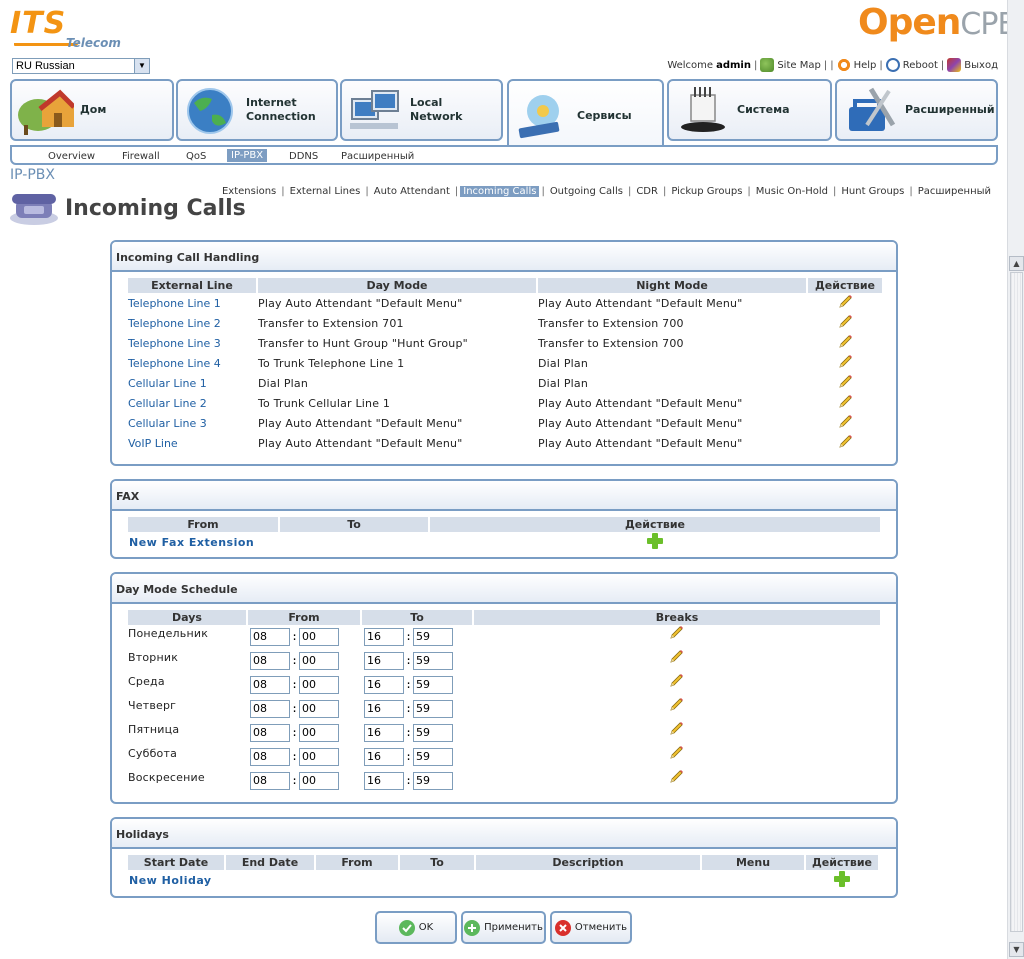  What do you see at coordinates (192, 423) in the screenshot?
I see `external-line-link: Cellular Line 3` at bounding box center [192, 423].